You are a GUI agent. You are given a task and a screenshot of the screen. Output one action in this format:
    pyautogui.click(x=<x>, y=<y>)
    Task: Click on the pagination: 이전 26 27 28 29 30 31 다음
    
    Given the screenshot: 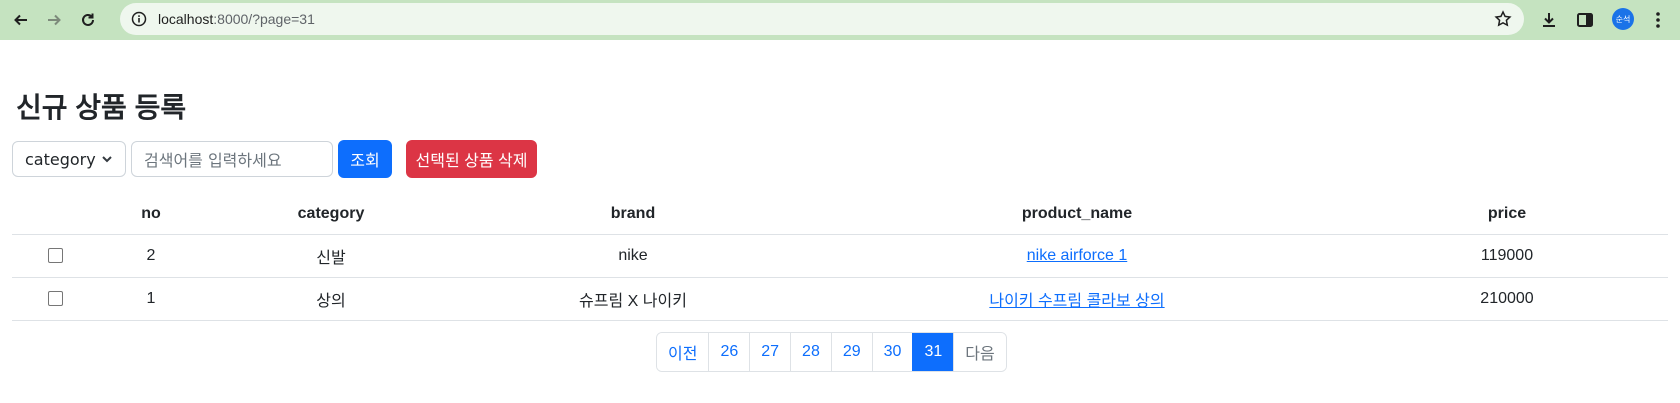 What is the action you would take?
    pyautogui.click(x=831, y=352)
    